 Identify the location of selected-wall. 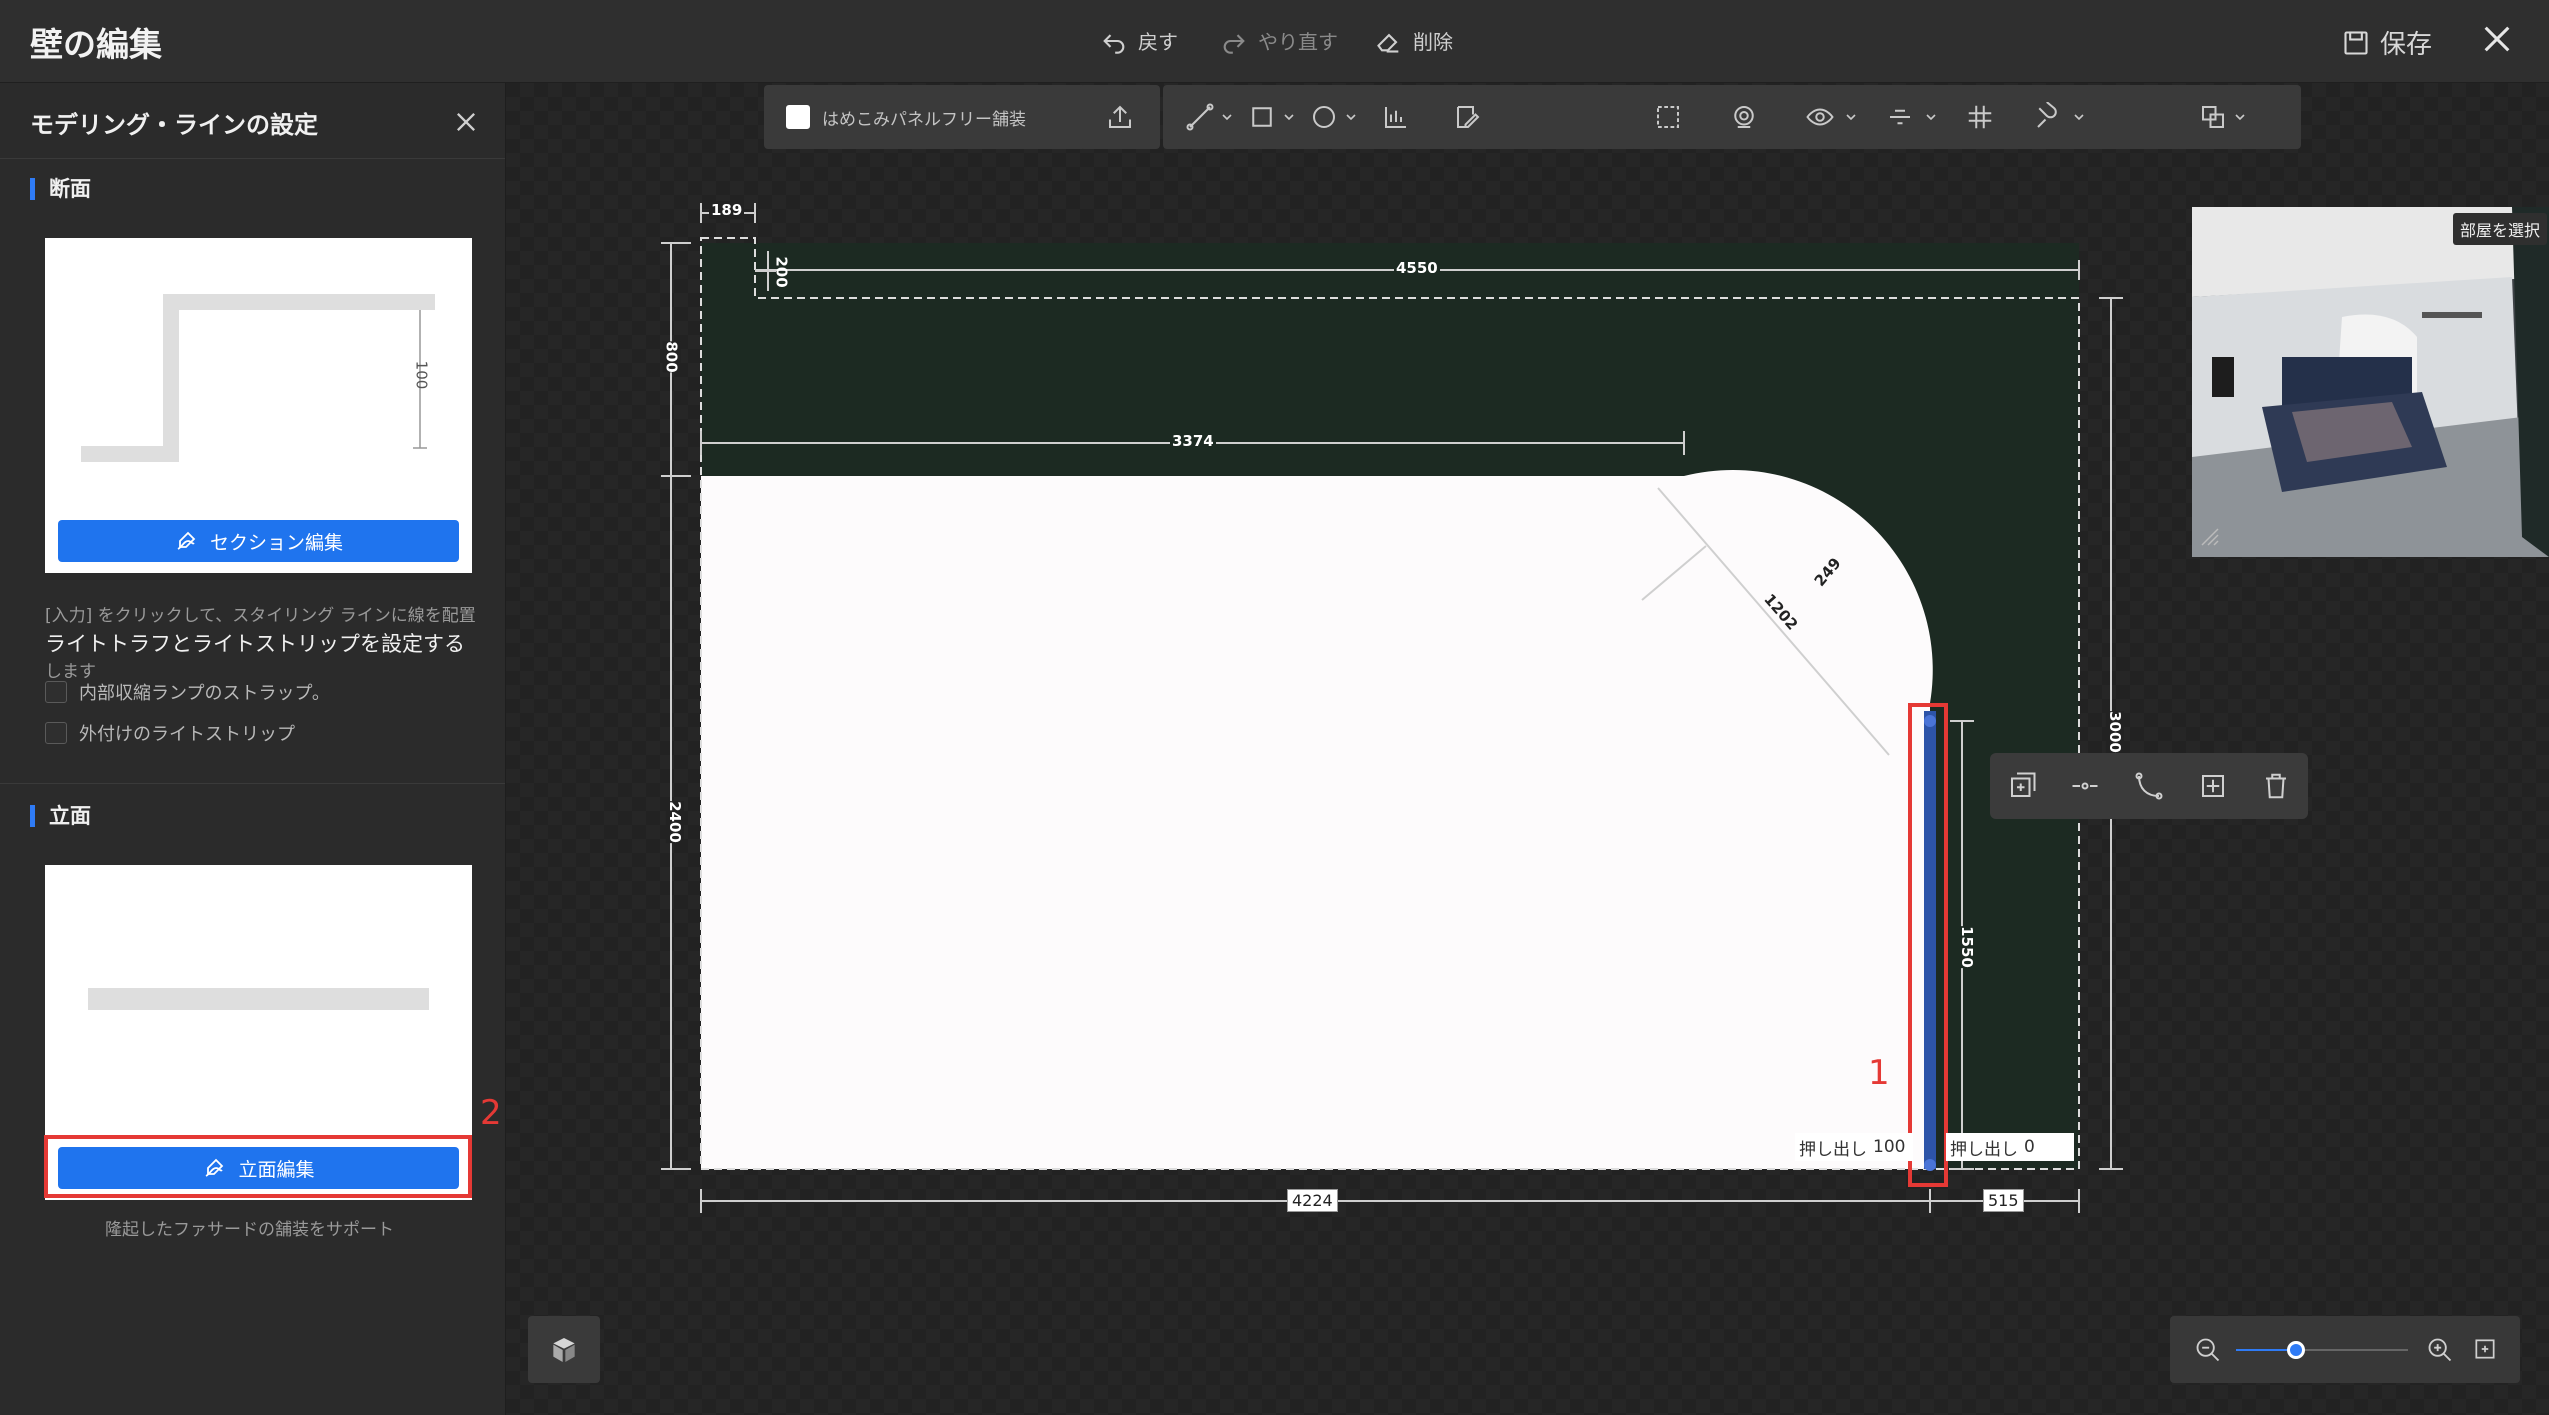
(1930, 940).